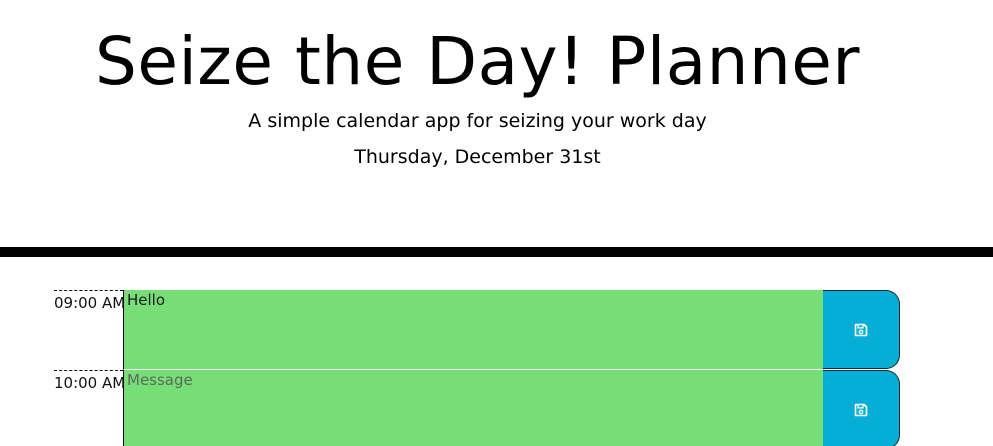 Image resolution: width=993 pixels, height=446 pixels. I want to click on hour-label: 10:00 AM, so click(89, 408).